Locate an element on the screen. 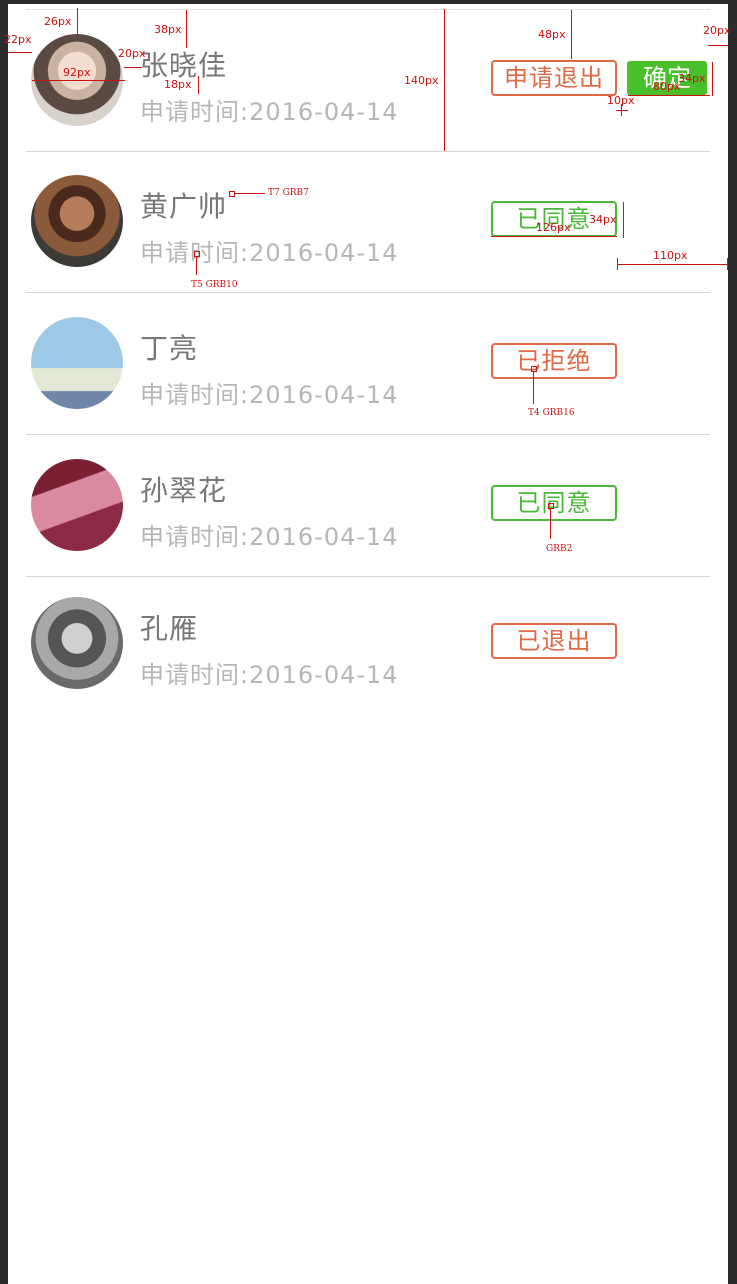 This screenshot has height=1284, width=737. request-exit-button: 申请退出 is located at coordinates (554, 78).